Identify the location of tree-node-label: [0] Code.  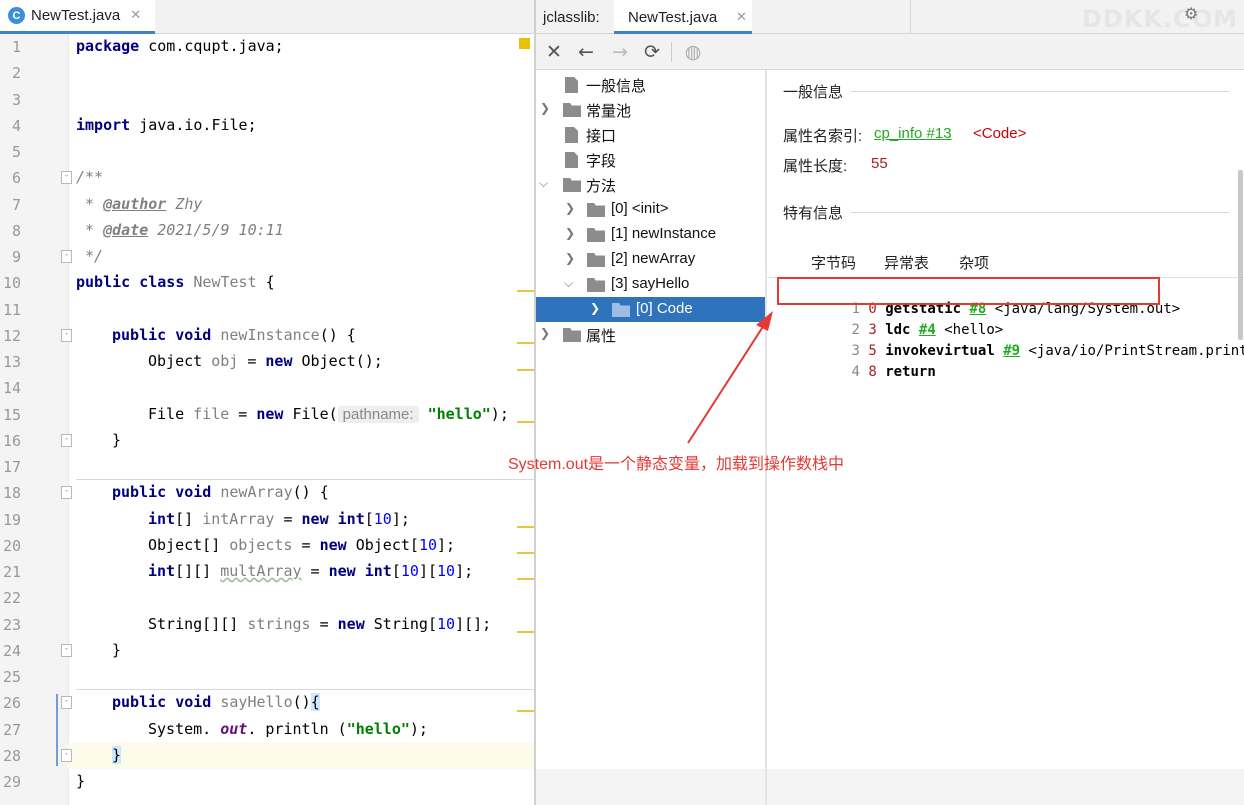
(664, 308).